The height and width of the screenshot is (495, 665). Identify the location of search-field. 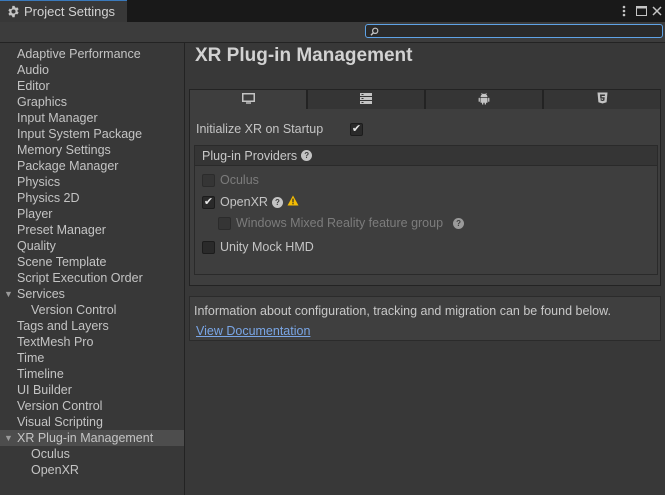
(514, 31).